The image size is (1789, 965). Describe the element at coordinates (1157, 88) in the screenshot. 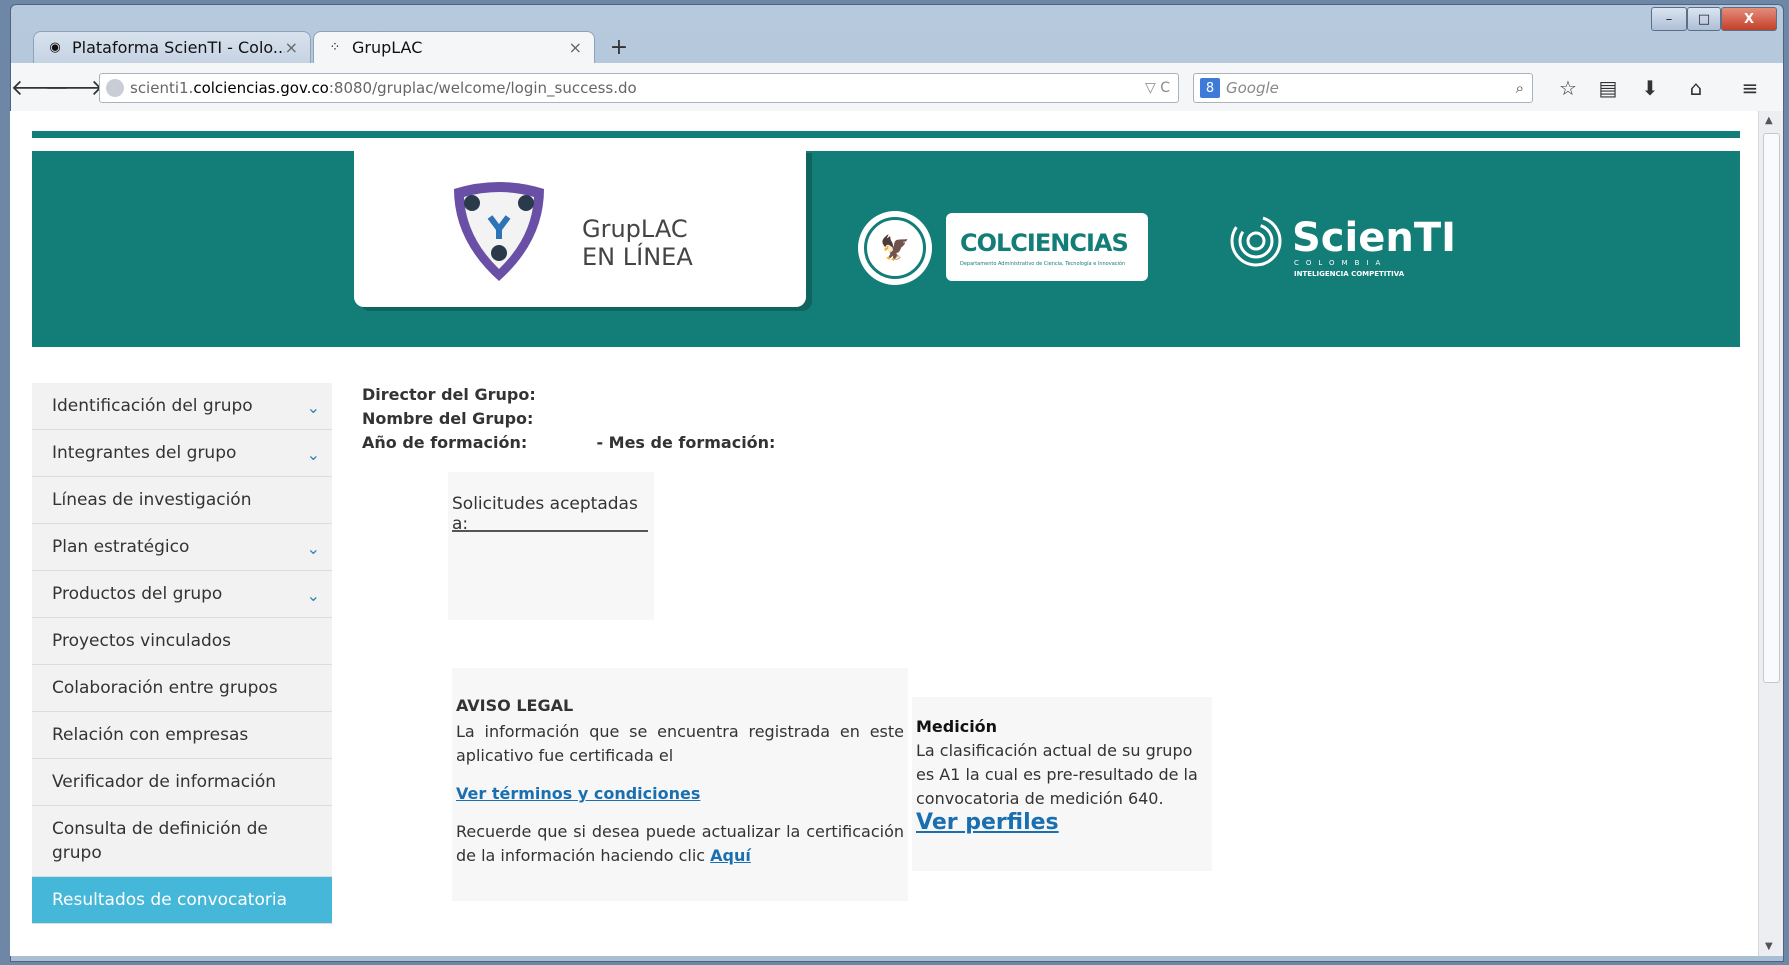

I see `reload-icon: ▽ C` at that location.